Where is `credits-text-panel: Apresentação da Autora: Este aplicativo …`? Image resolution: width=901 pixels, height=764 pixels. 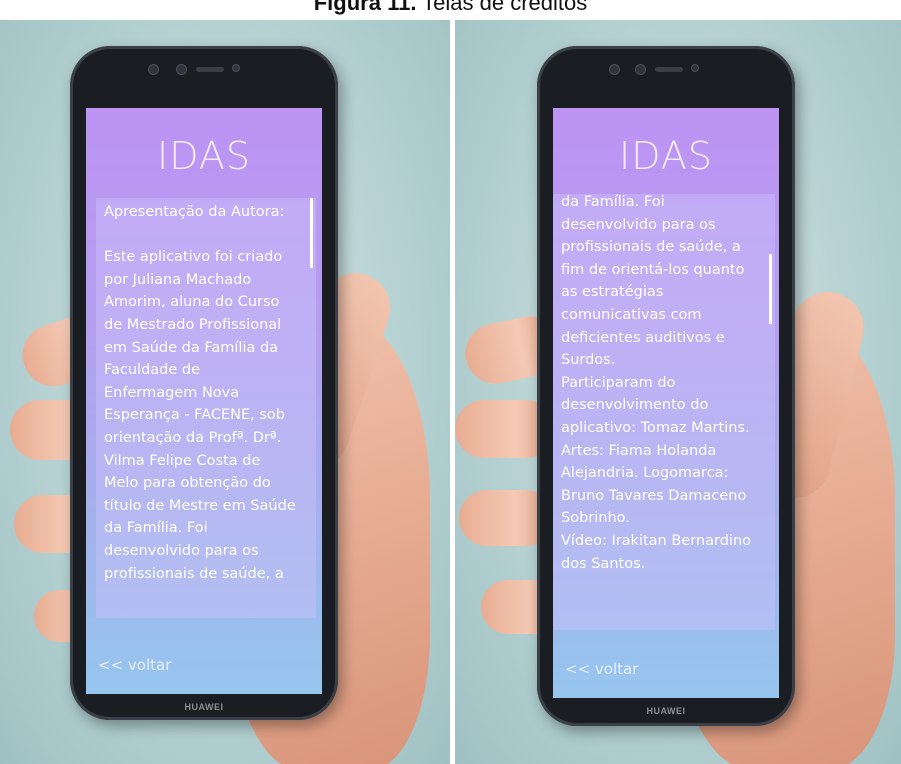 credits-text-panel: Apresentação da Autora: Este aplicativo … is located at coordinates (206, 408).